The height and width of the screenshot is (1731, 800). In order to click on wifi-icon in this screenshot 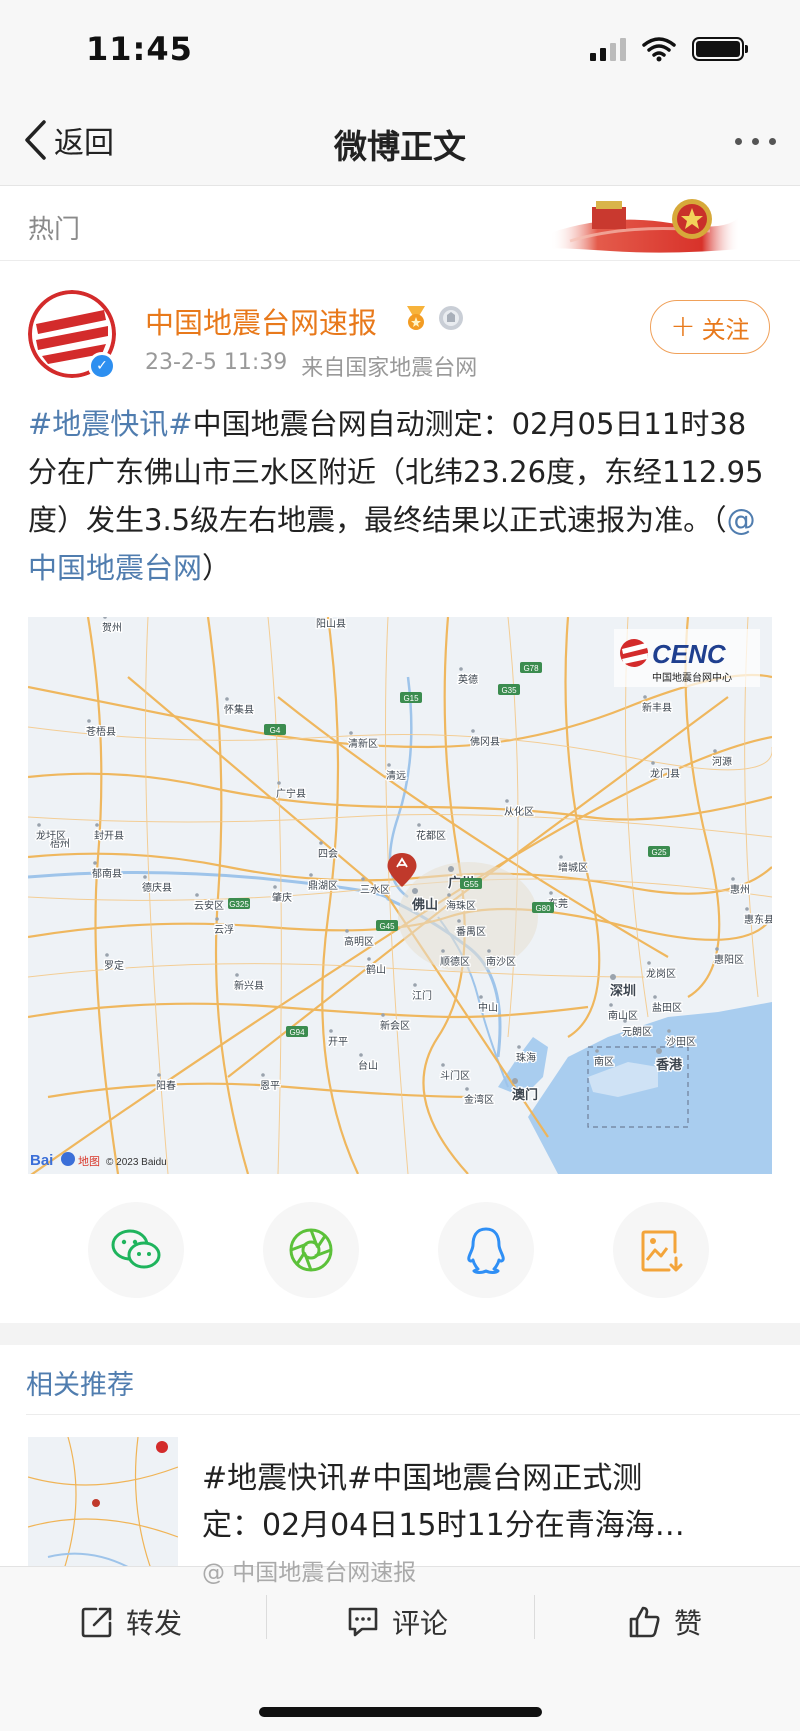, I will do `click(659, 49)`.